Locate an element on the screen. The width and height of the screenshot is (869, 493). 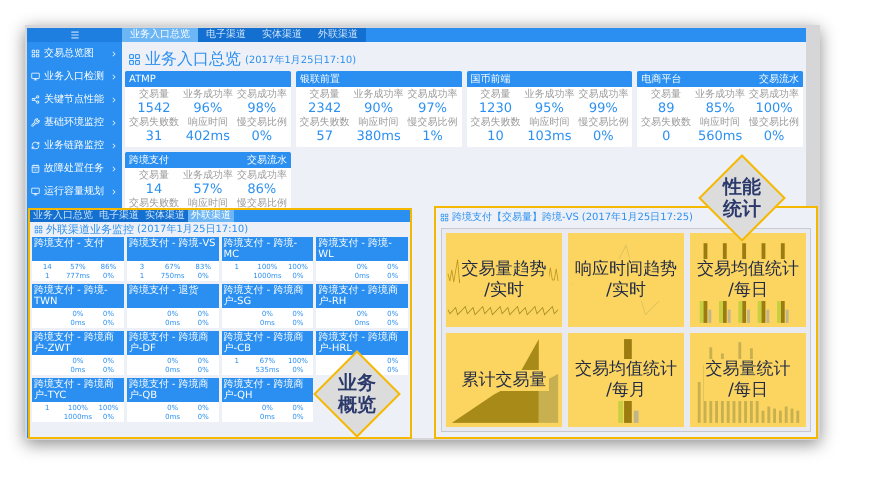
channel-card-title: 跨境支付 - 跨境商户-QH is located at coordinates (268, 390).